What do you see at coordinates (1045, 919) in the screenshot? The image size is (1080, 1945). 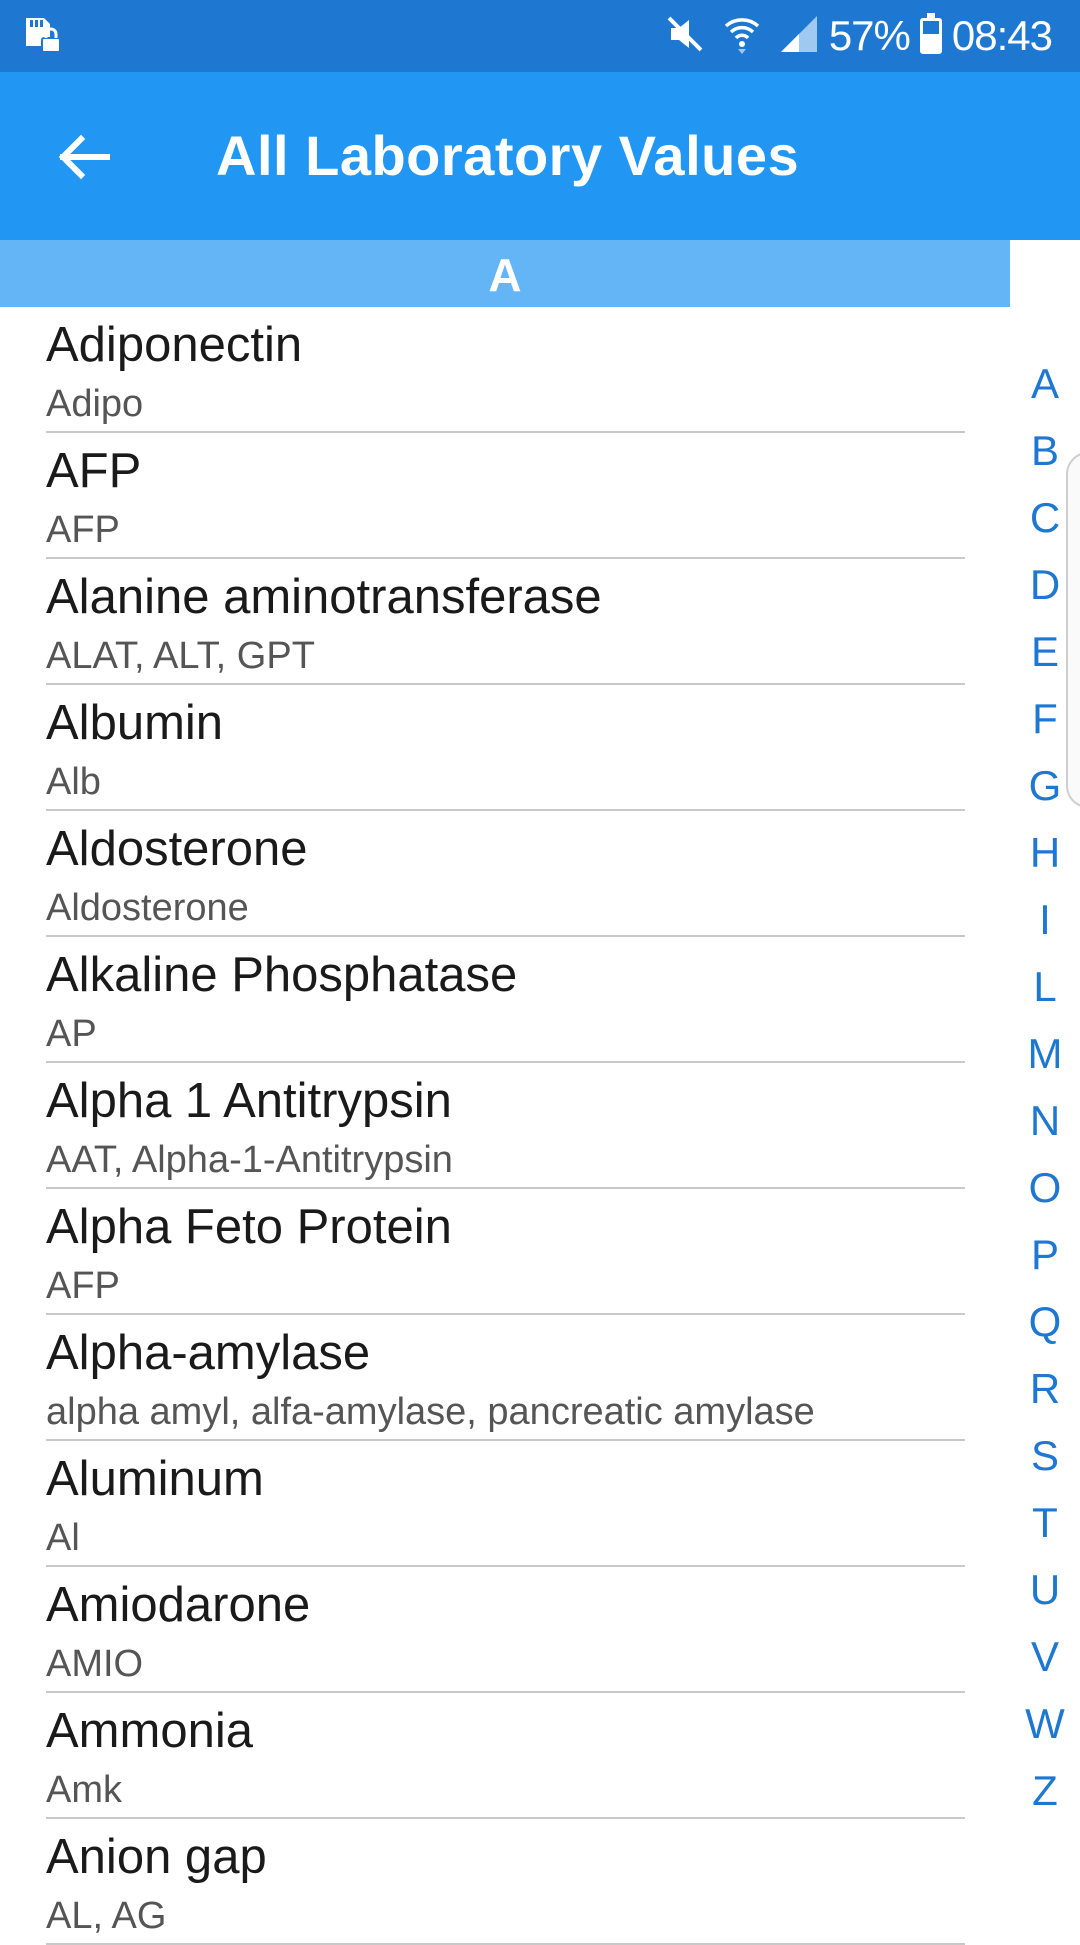 I see `alphabet-index-letter: I` at bounding box center [1045, 919].